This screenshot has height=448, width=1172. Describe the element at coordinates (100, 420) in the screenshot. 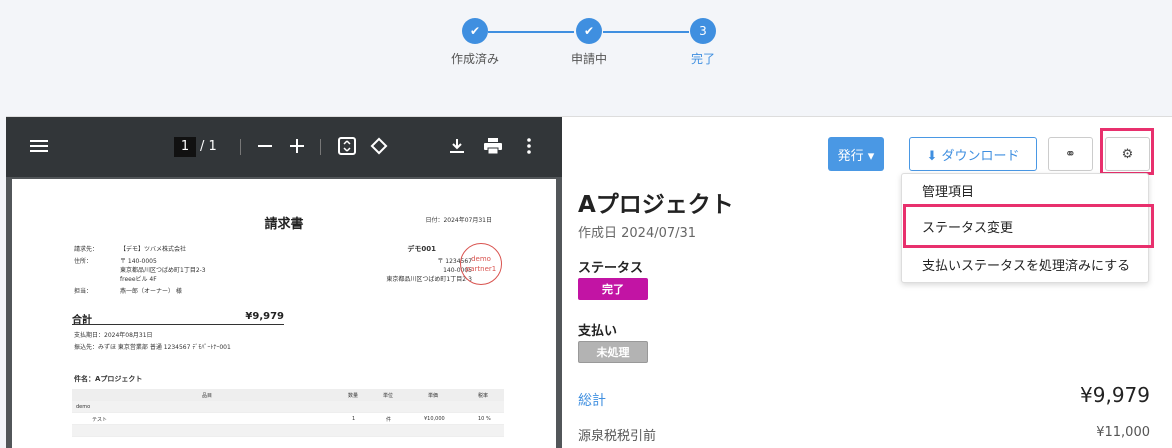

I see `item-name: テスト` at that location.